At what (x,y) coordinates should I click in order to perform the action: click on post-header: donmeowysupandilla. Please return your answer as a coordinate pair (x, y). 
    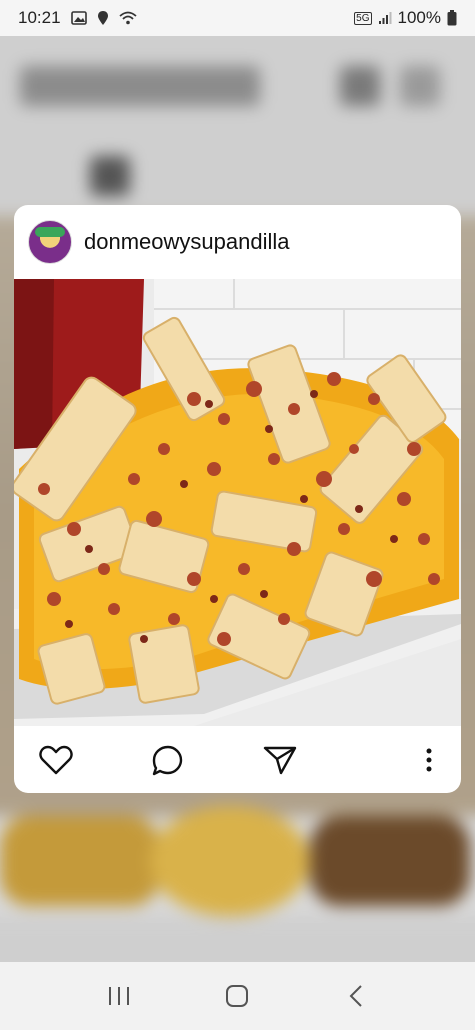
    Looking at the image, I should click on (237, 242).